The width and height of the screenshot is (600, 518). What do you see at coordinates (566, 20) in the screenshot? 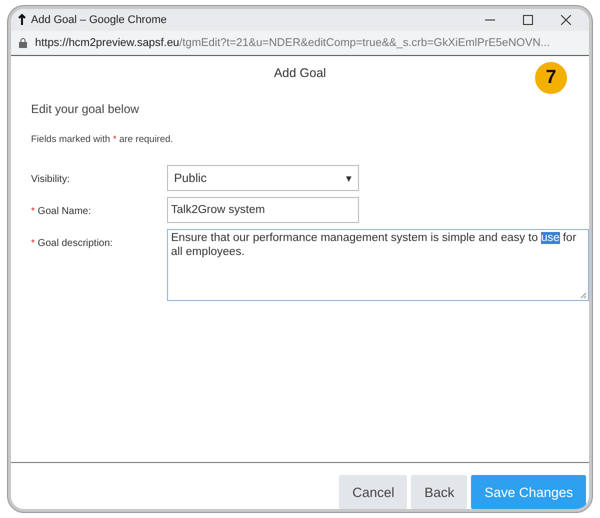
I see `close-icon` at bounding box center [566, 20].